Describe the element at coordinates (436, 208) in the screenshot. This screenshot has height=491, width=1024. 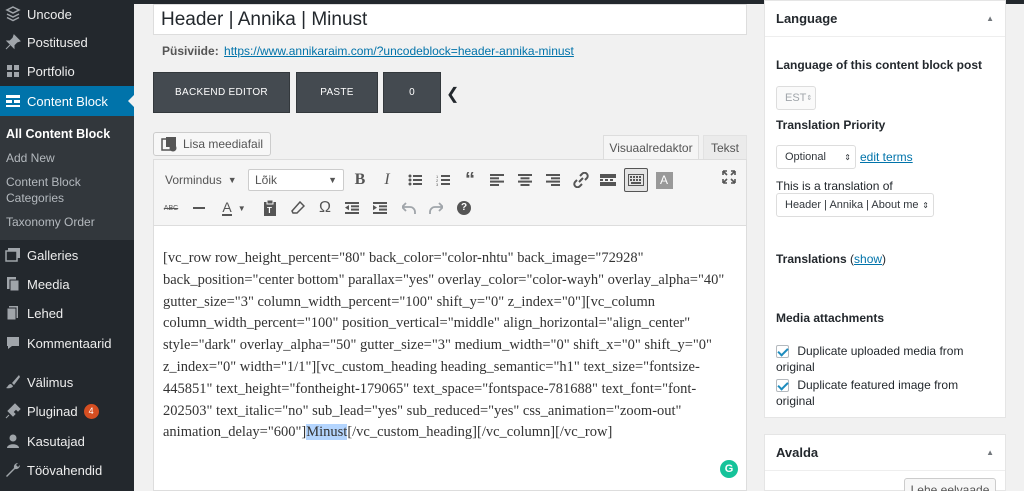
I see `redo-icon` at that location.